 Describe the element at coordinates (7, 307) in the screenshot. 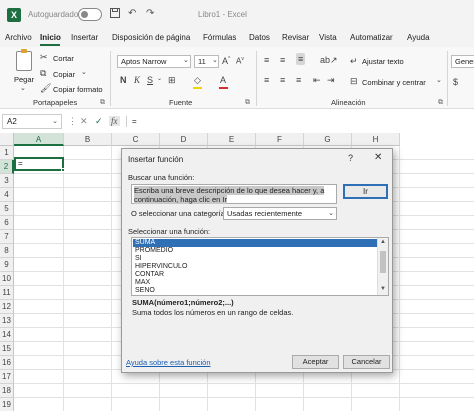

I see `row-header-12: 12` at that location.